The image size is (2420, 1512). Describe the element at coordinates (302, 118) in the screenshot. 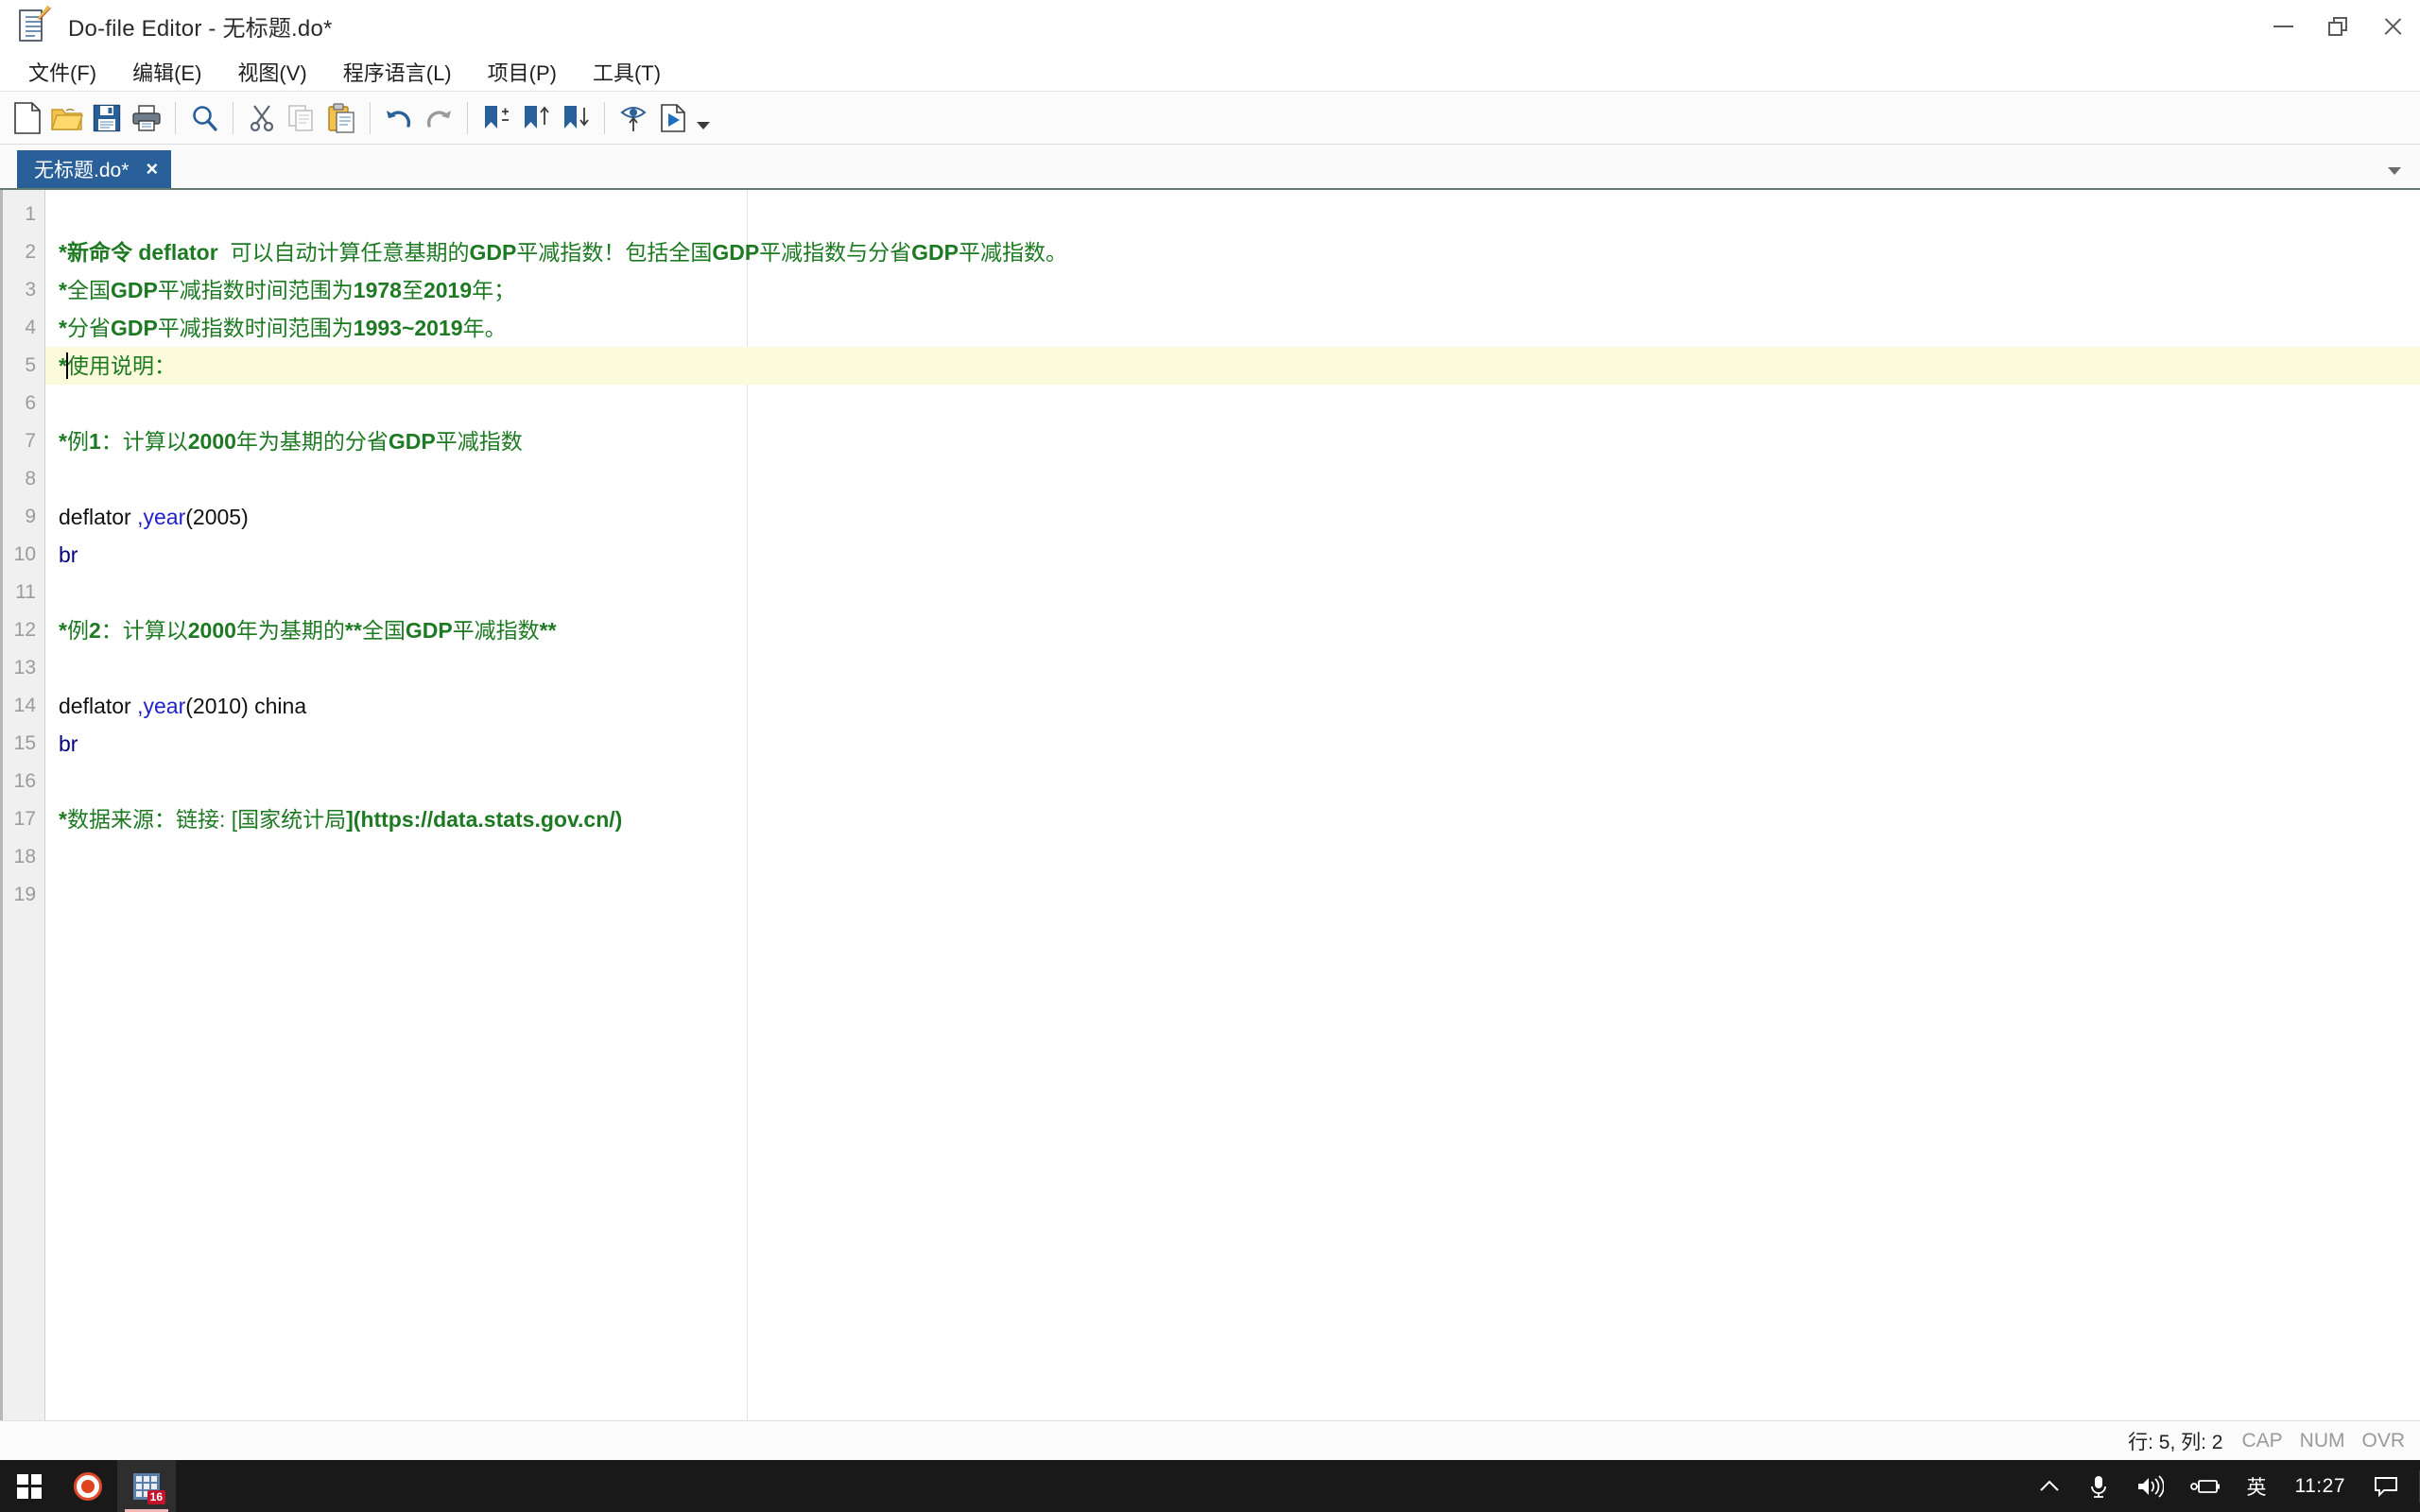

I see `copy-button` at that location.